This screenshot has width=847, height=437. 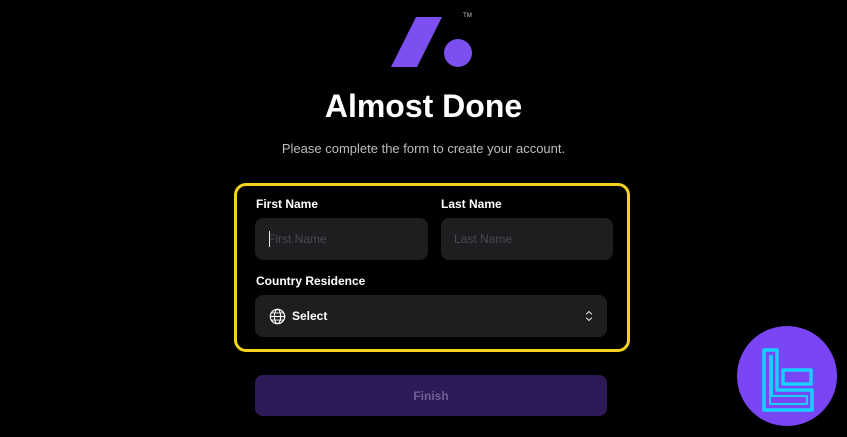 What do you see at coordinates (310, 316) in the screenshot?
I see `country-select-value: Select` at bounding box center [310, 316].